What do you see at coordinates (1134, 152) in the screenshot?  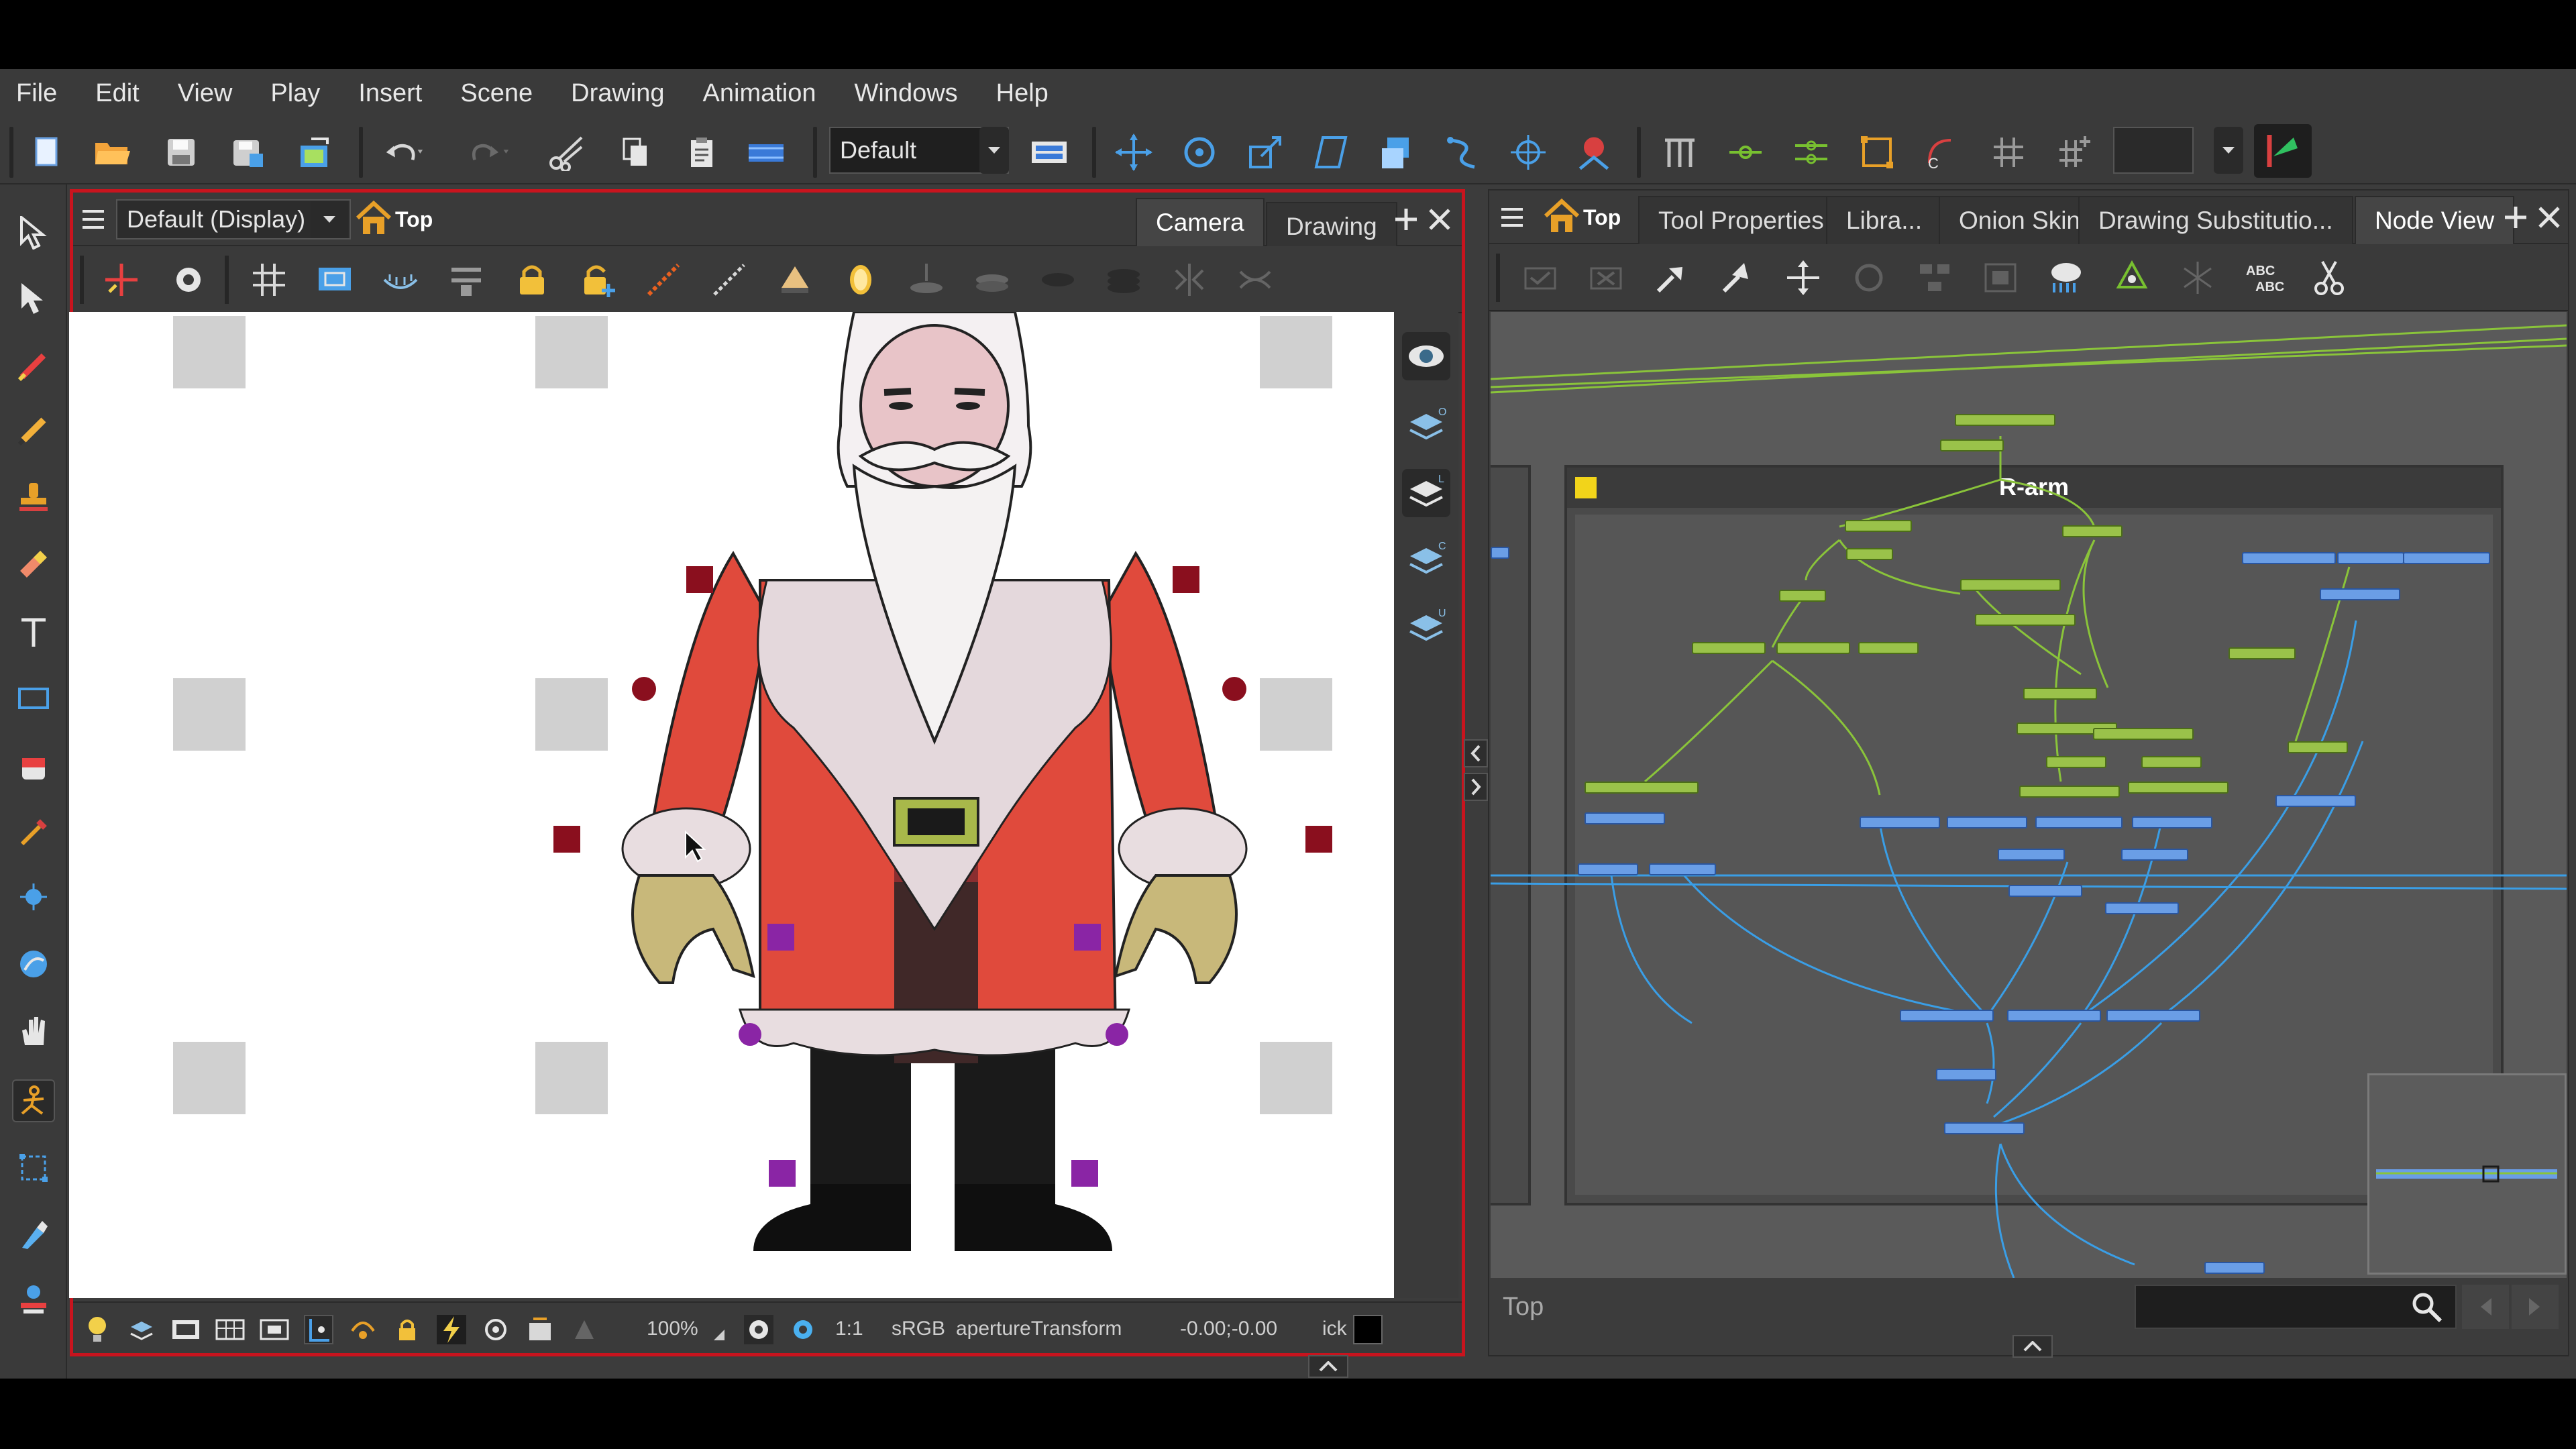 I see `translate-tool-icon` at bounding box center [1134, 152].